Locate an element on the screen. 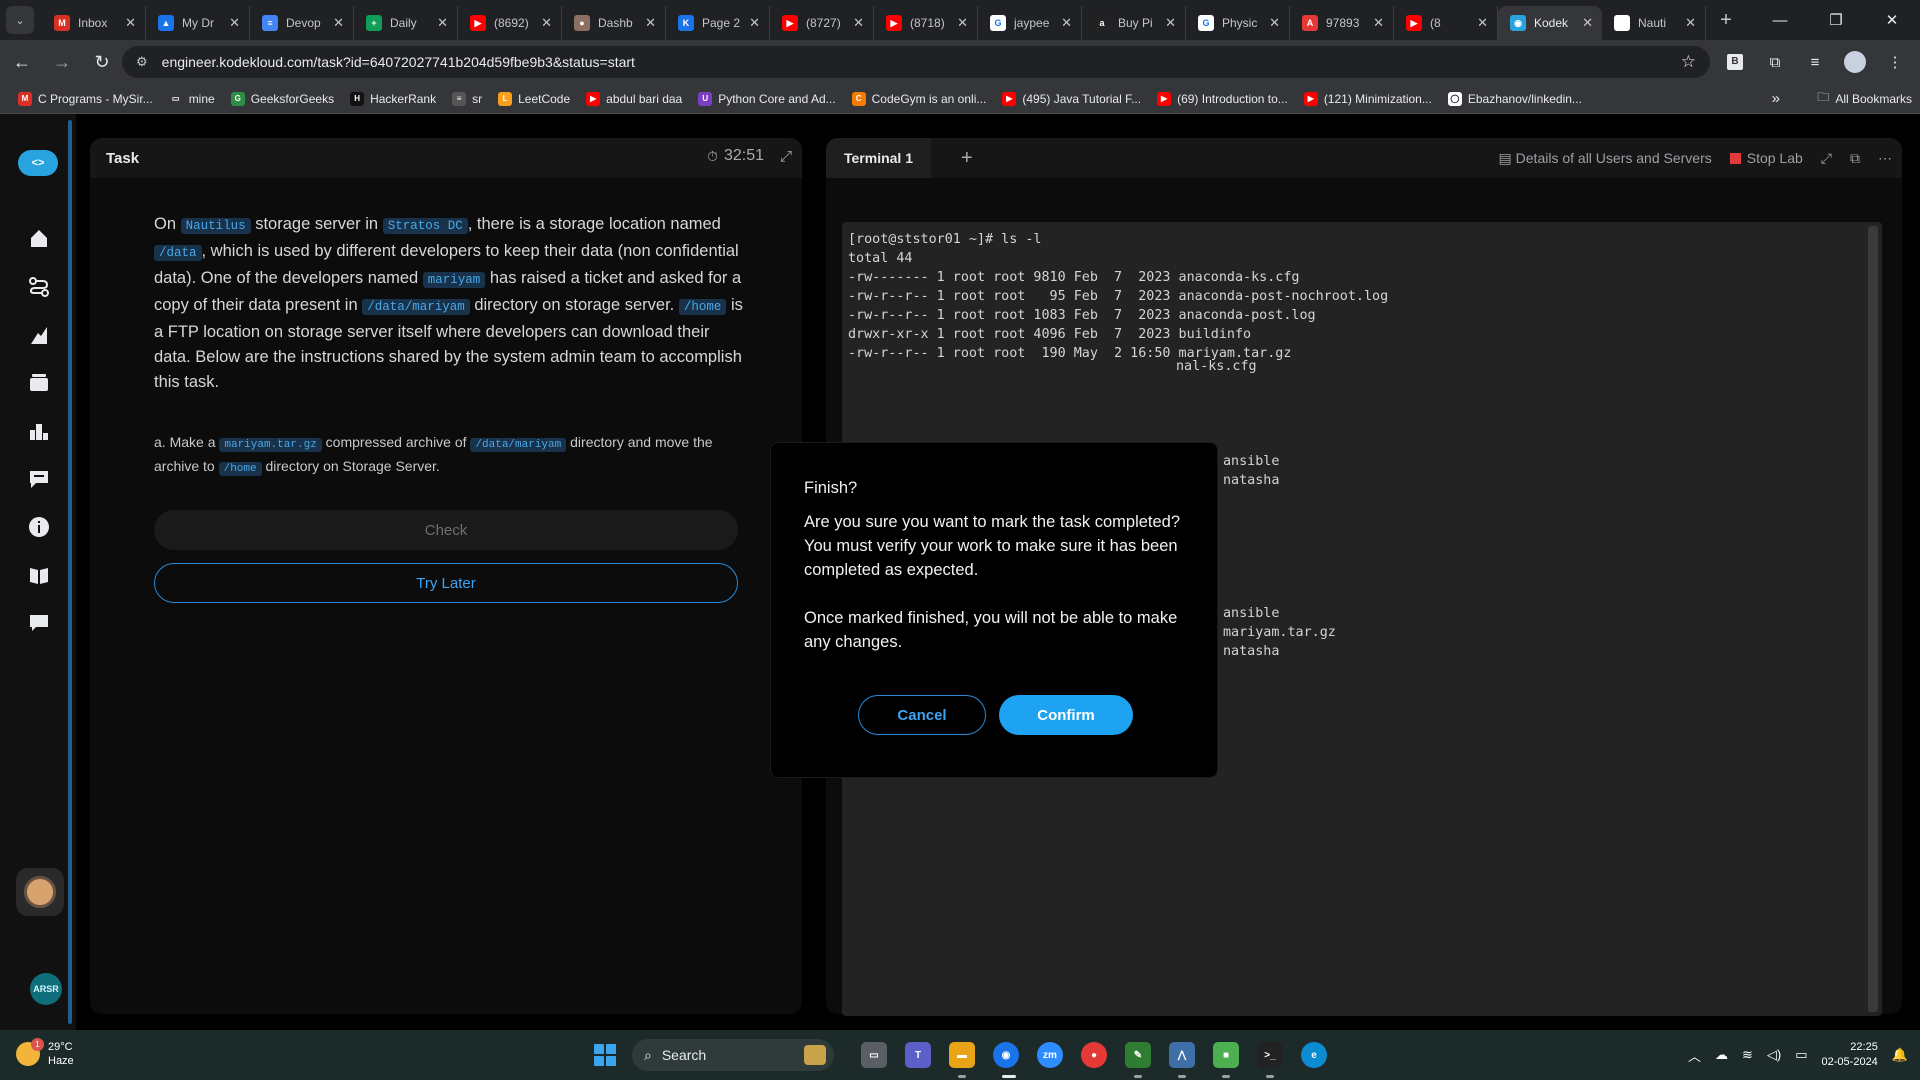  tray-chevron-icon: ︿ is located at coordinates (1694, 1055).